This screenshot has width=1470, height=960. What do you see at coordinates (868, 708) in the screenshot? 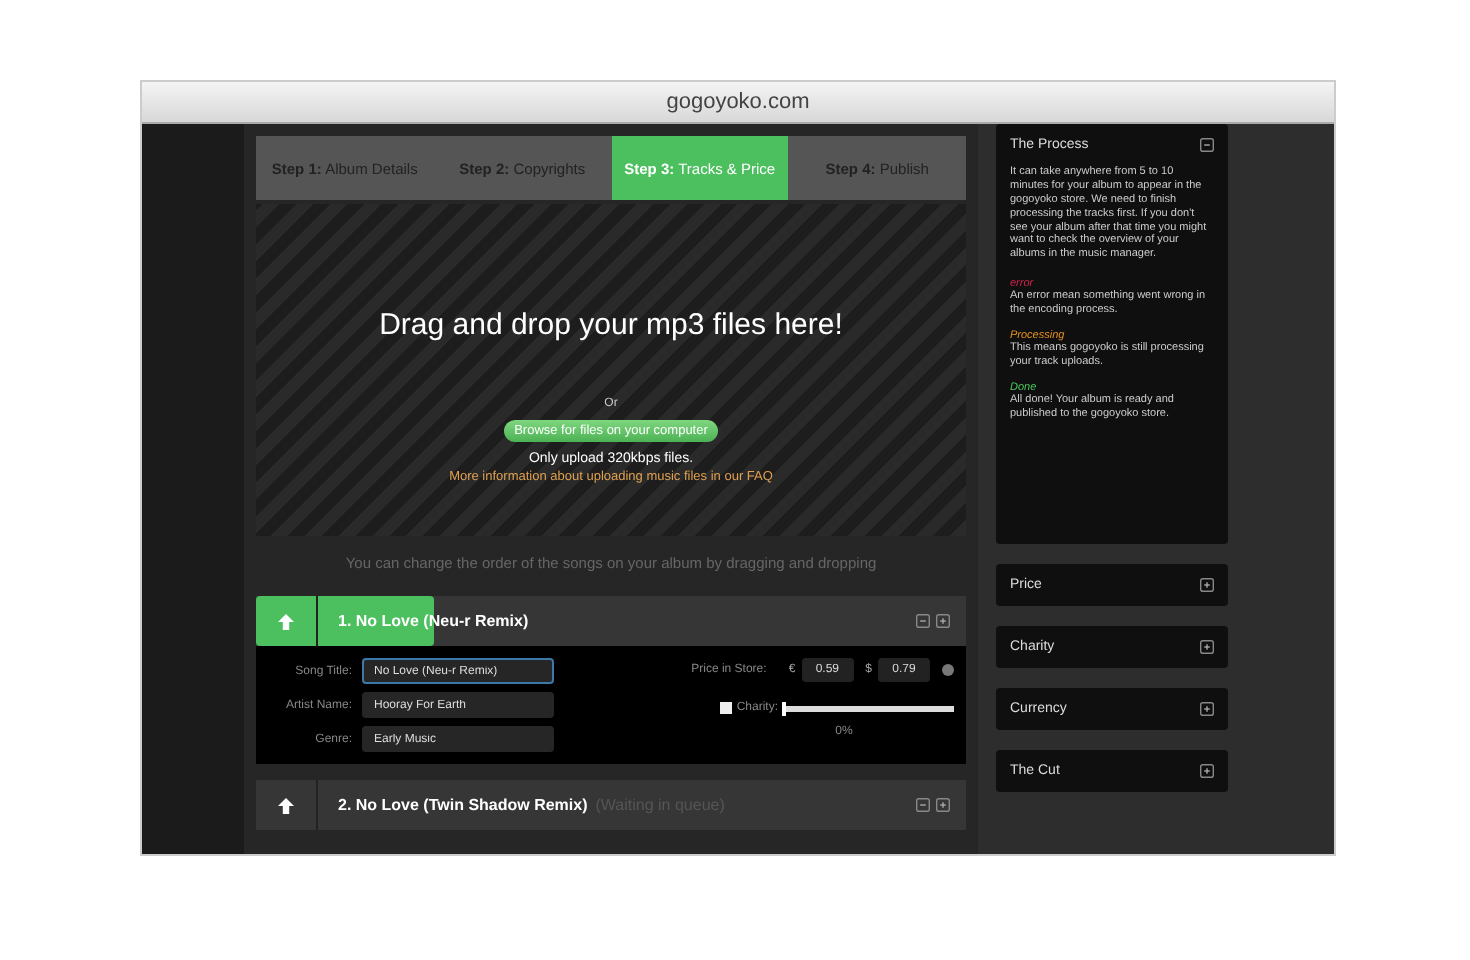
I see `charity-slider` at bounding box center [868, 708].